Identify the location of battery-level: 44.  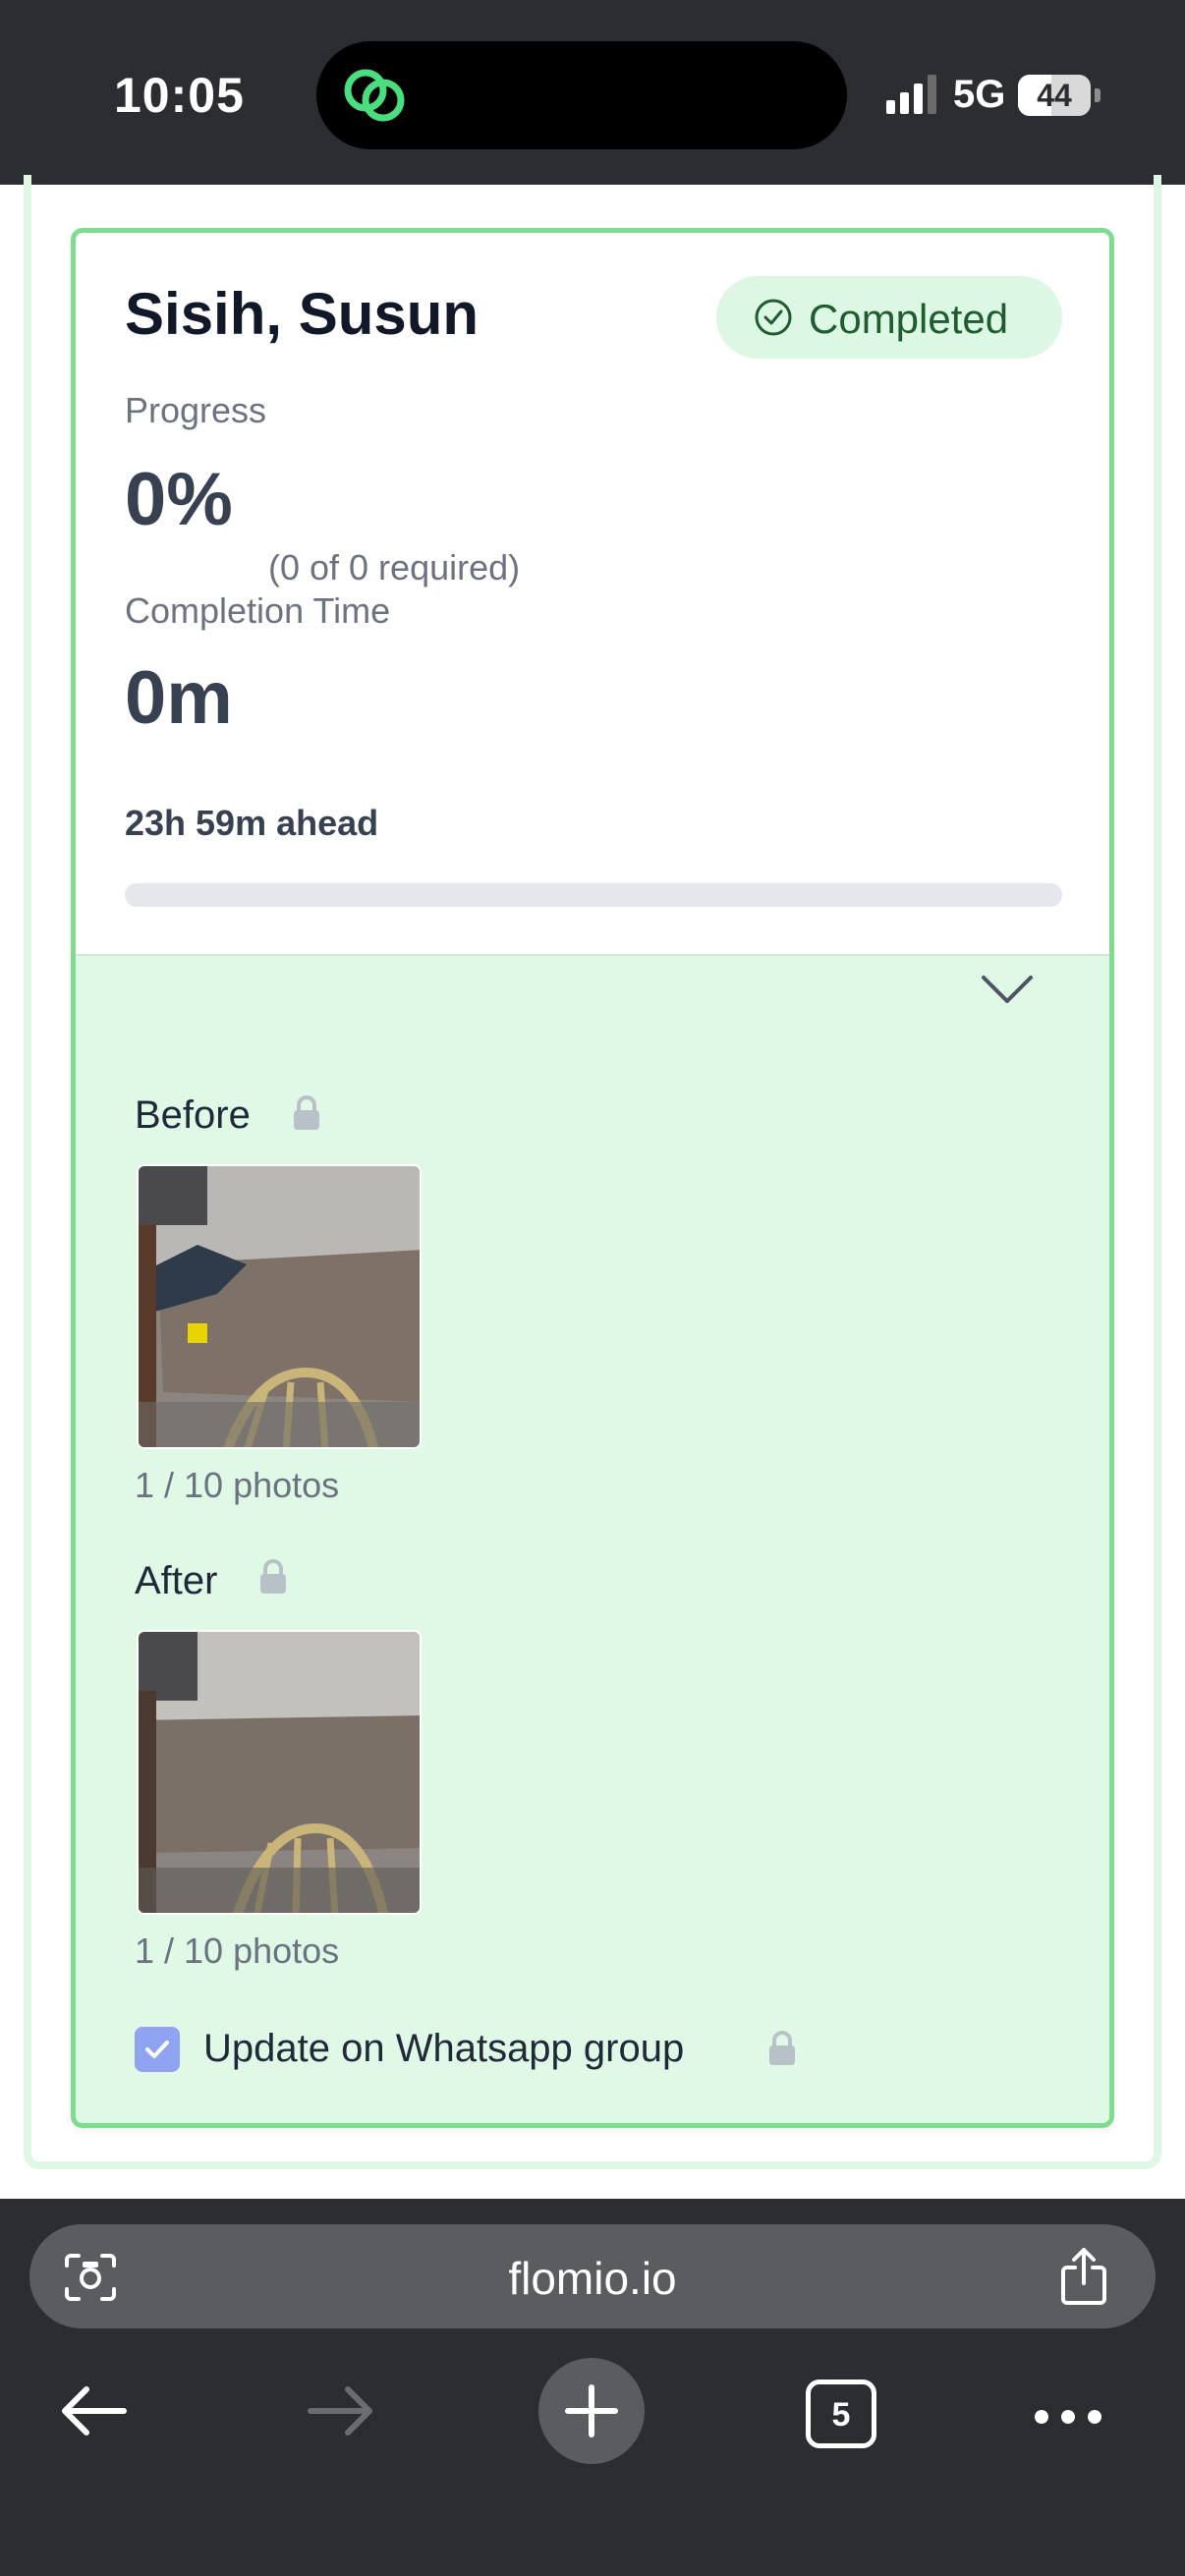
(1054, 95).